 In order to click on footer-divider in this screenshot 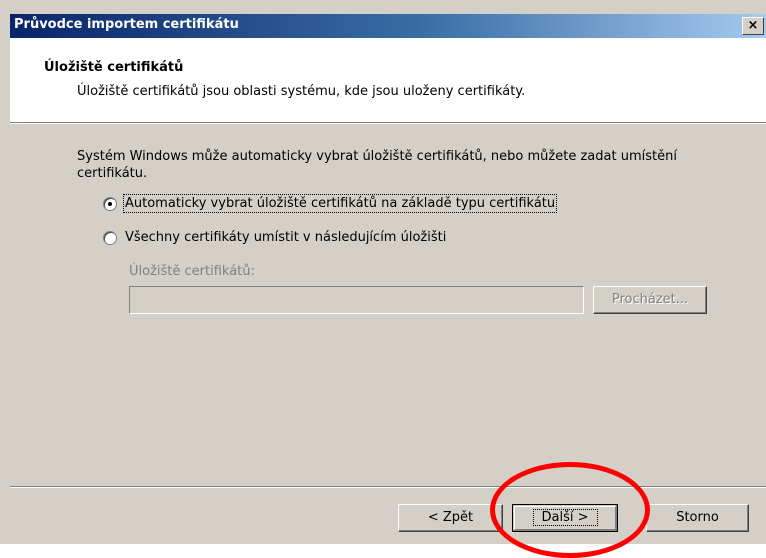, I will do `click(388, 487)`.